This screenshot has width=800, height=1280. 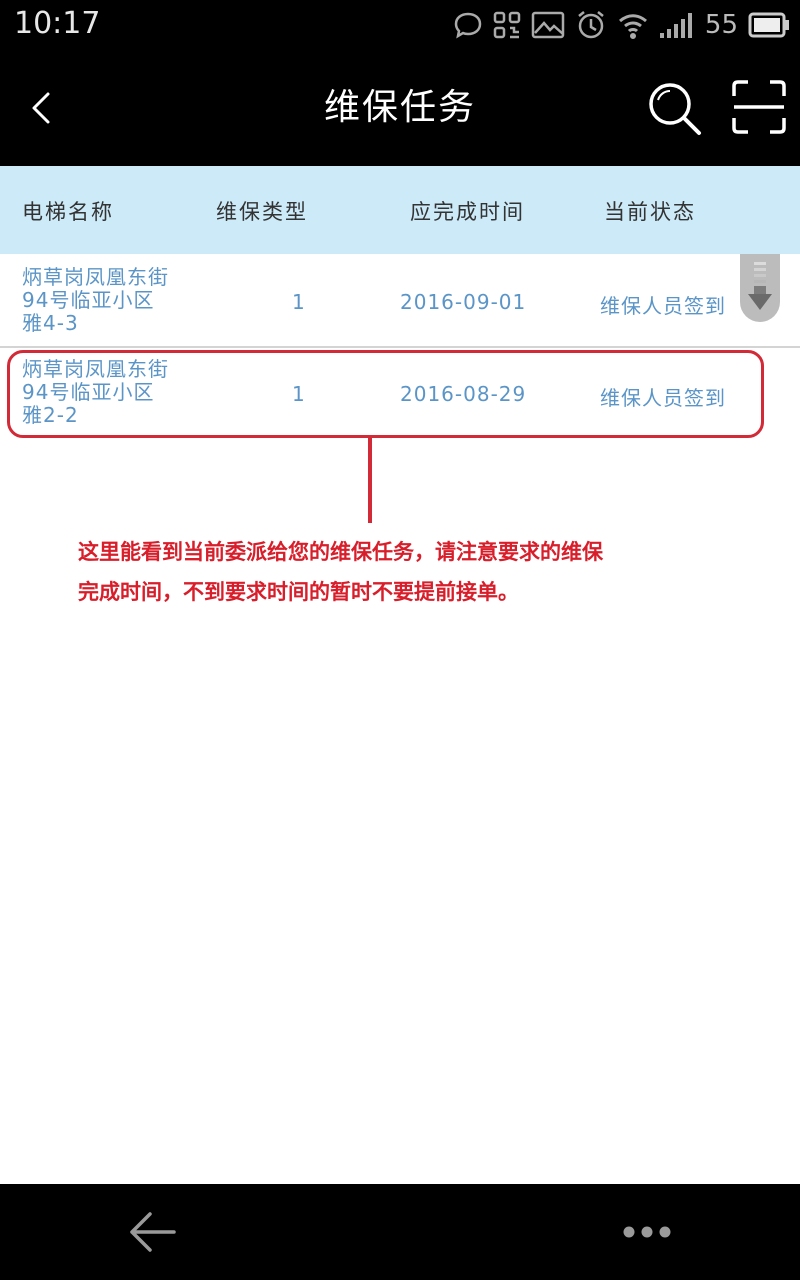 What do you see at coordinates (400, 210) in the screenshot?
I see `table-header: 电梯名称 维保类型 应完成时间 当前状态` at bounding box center [400, 210].